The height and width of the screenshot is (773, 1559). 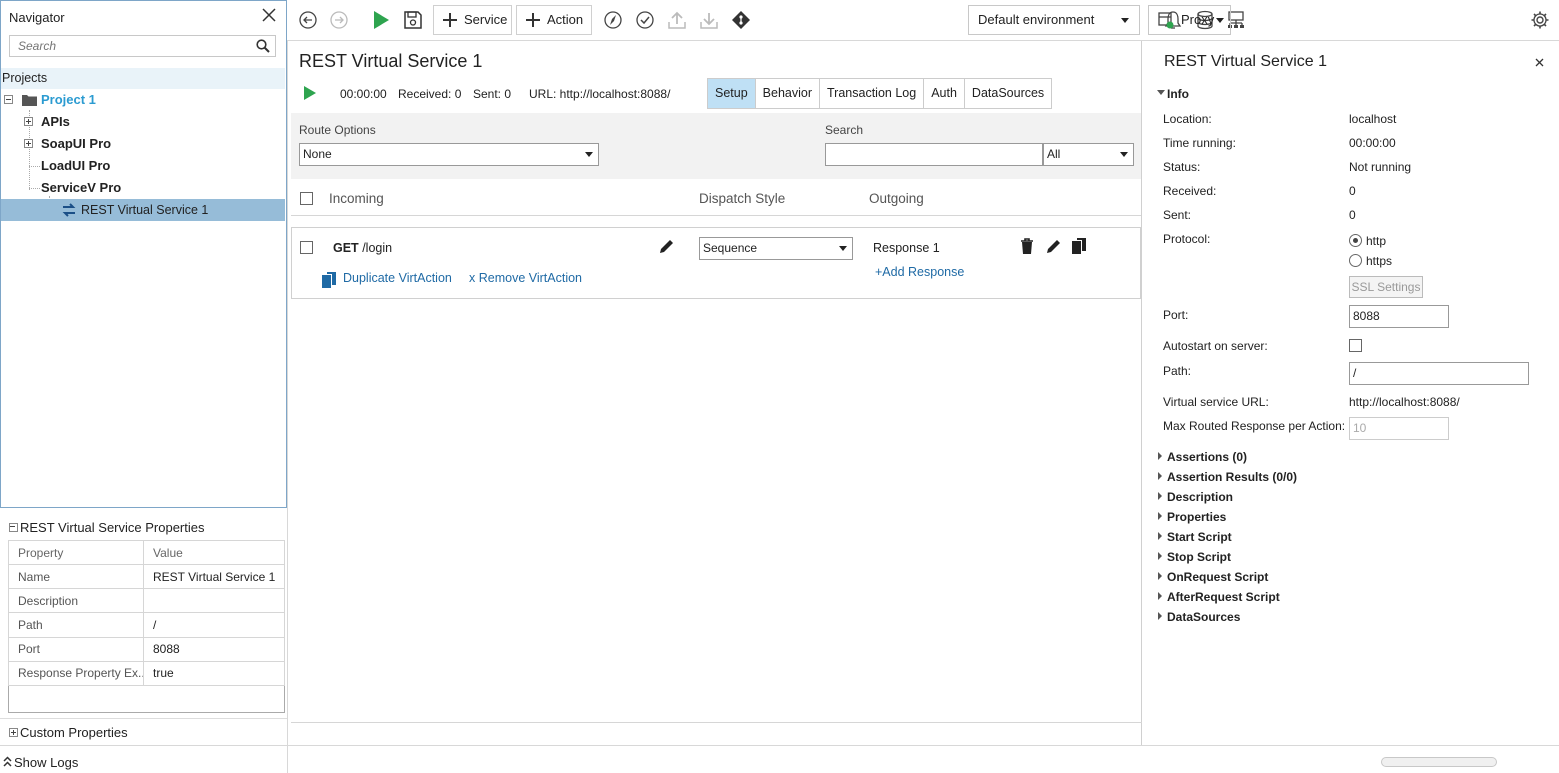 I want to click on search-icon, so click(x=263, y=46).